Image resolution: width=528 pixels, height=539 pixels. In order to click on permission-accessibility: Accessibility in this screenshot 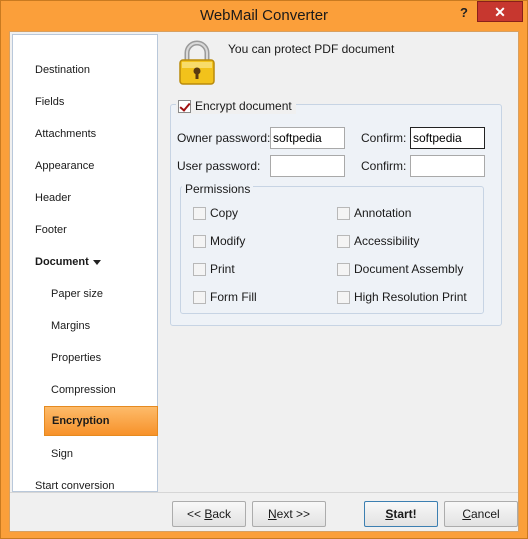, I will do `click(378, 241)`.